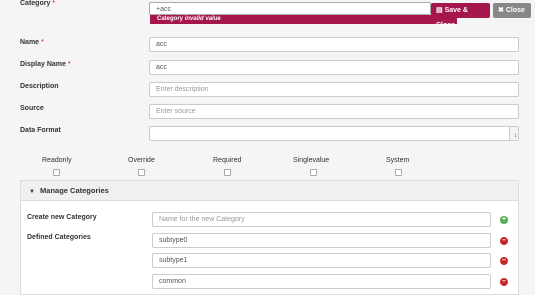  What do you see at coordinates (313, 172) in the screenshot?
I see `singlevalue-checkbox` at bounding box center [313, 172].